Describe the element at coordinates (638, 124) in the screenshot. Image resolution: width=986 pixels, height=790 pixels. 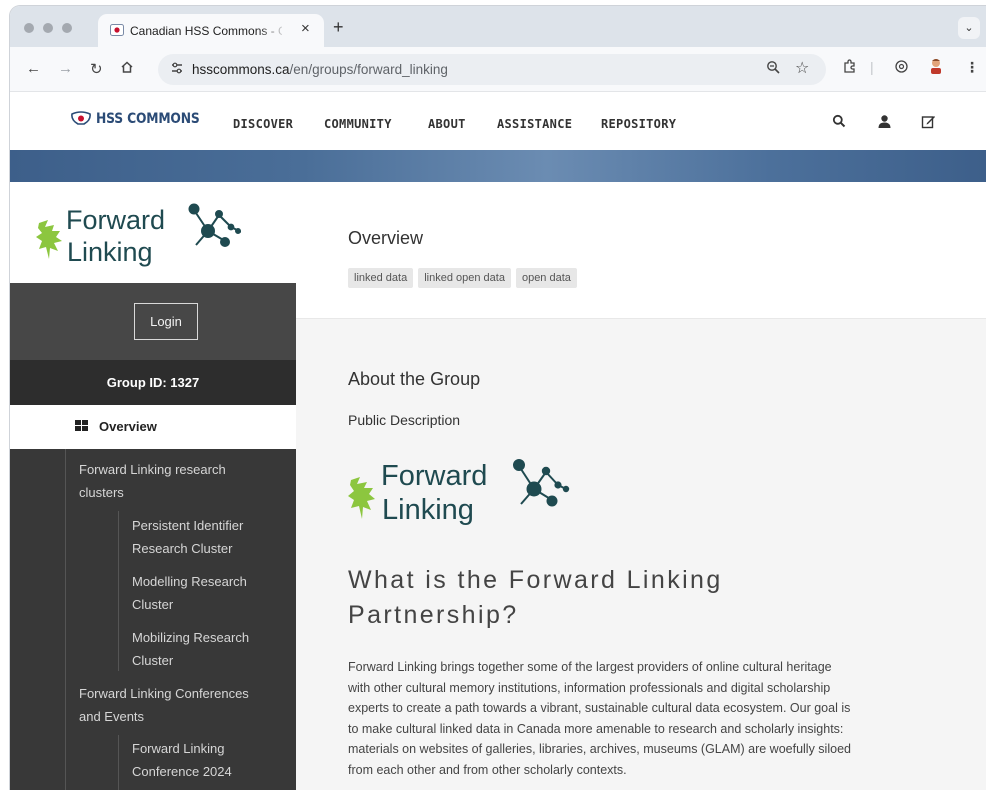
I see `nav-repository: REPOSITORY` at that location.